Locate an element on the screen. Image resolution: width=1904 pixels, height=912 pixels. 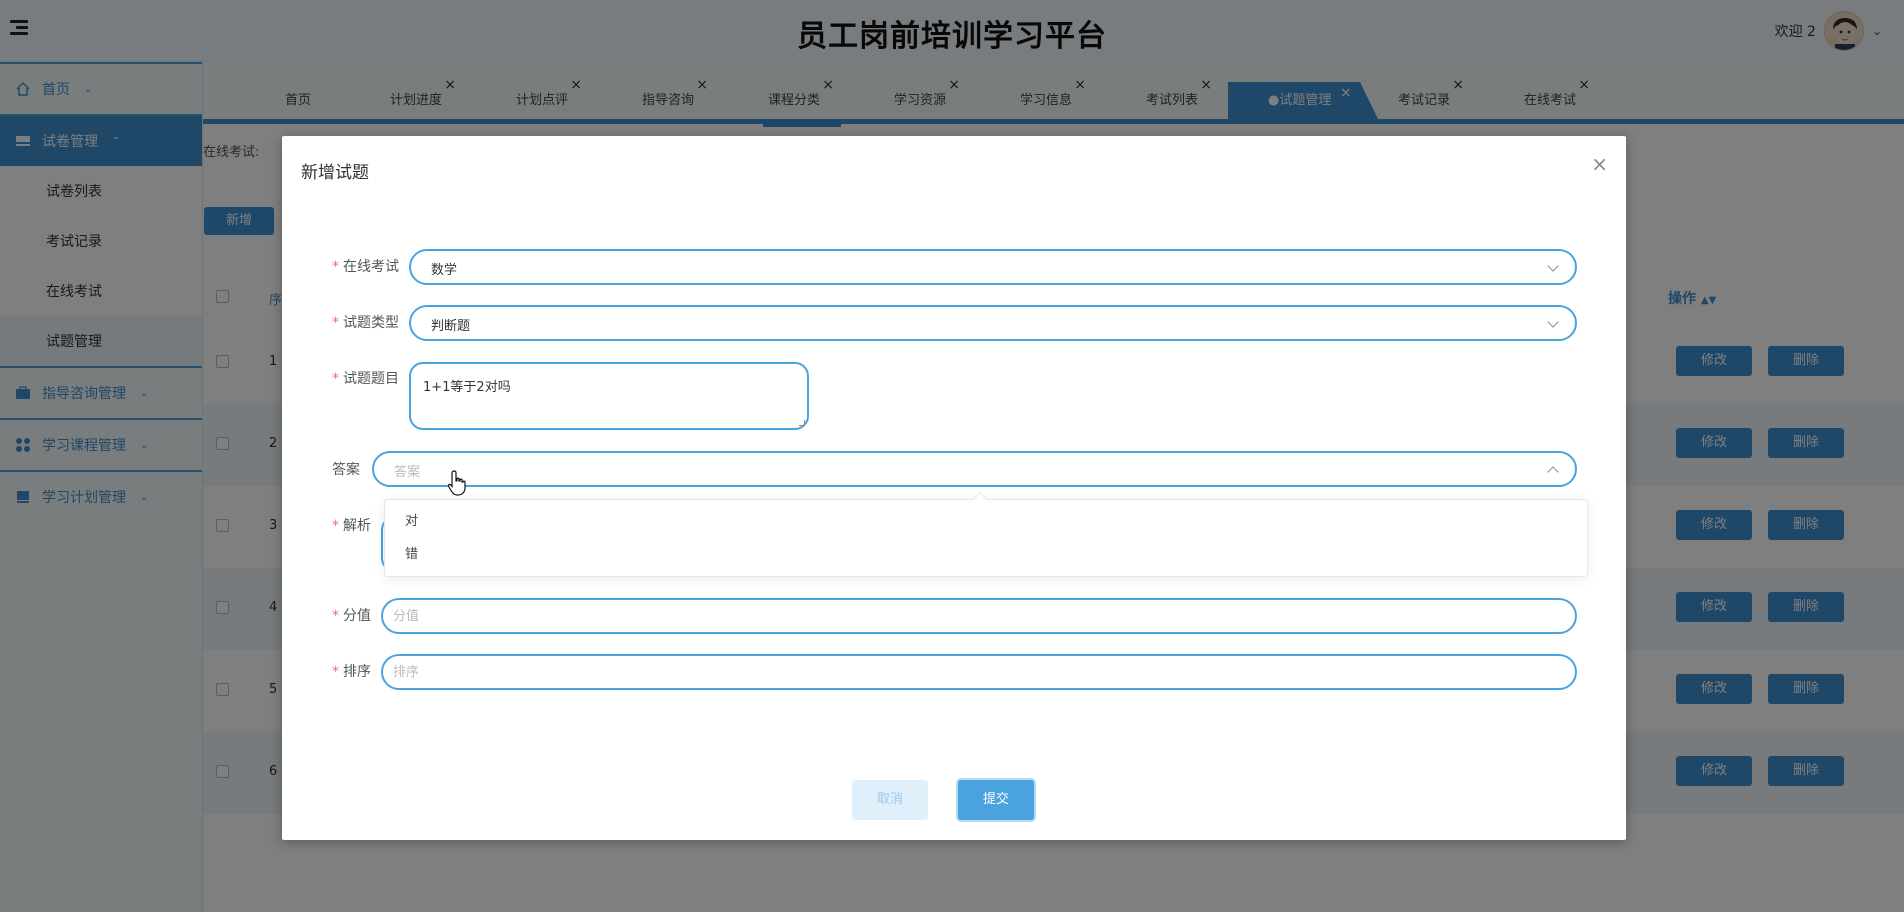
answer-placeholder: 答案 is located at coordinates (407, 472).